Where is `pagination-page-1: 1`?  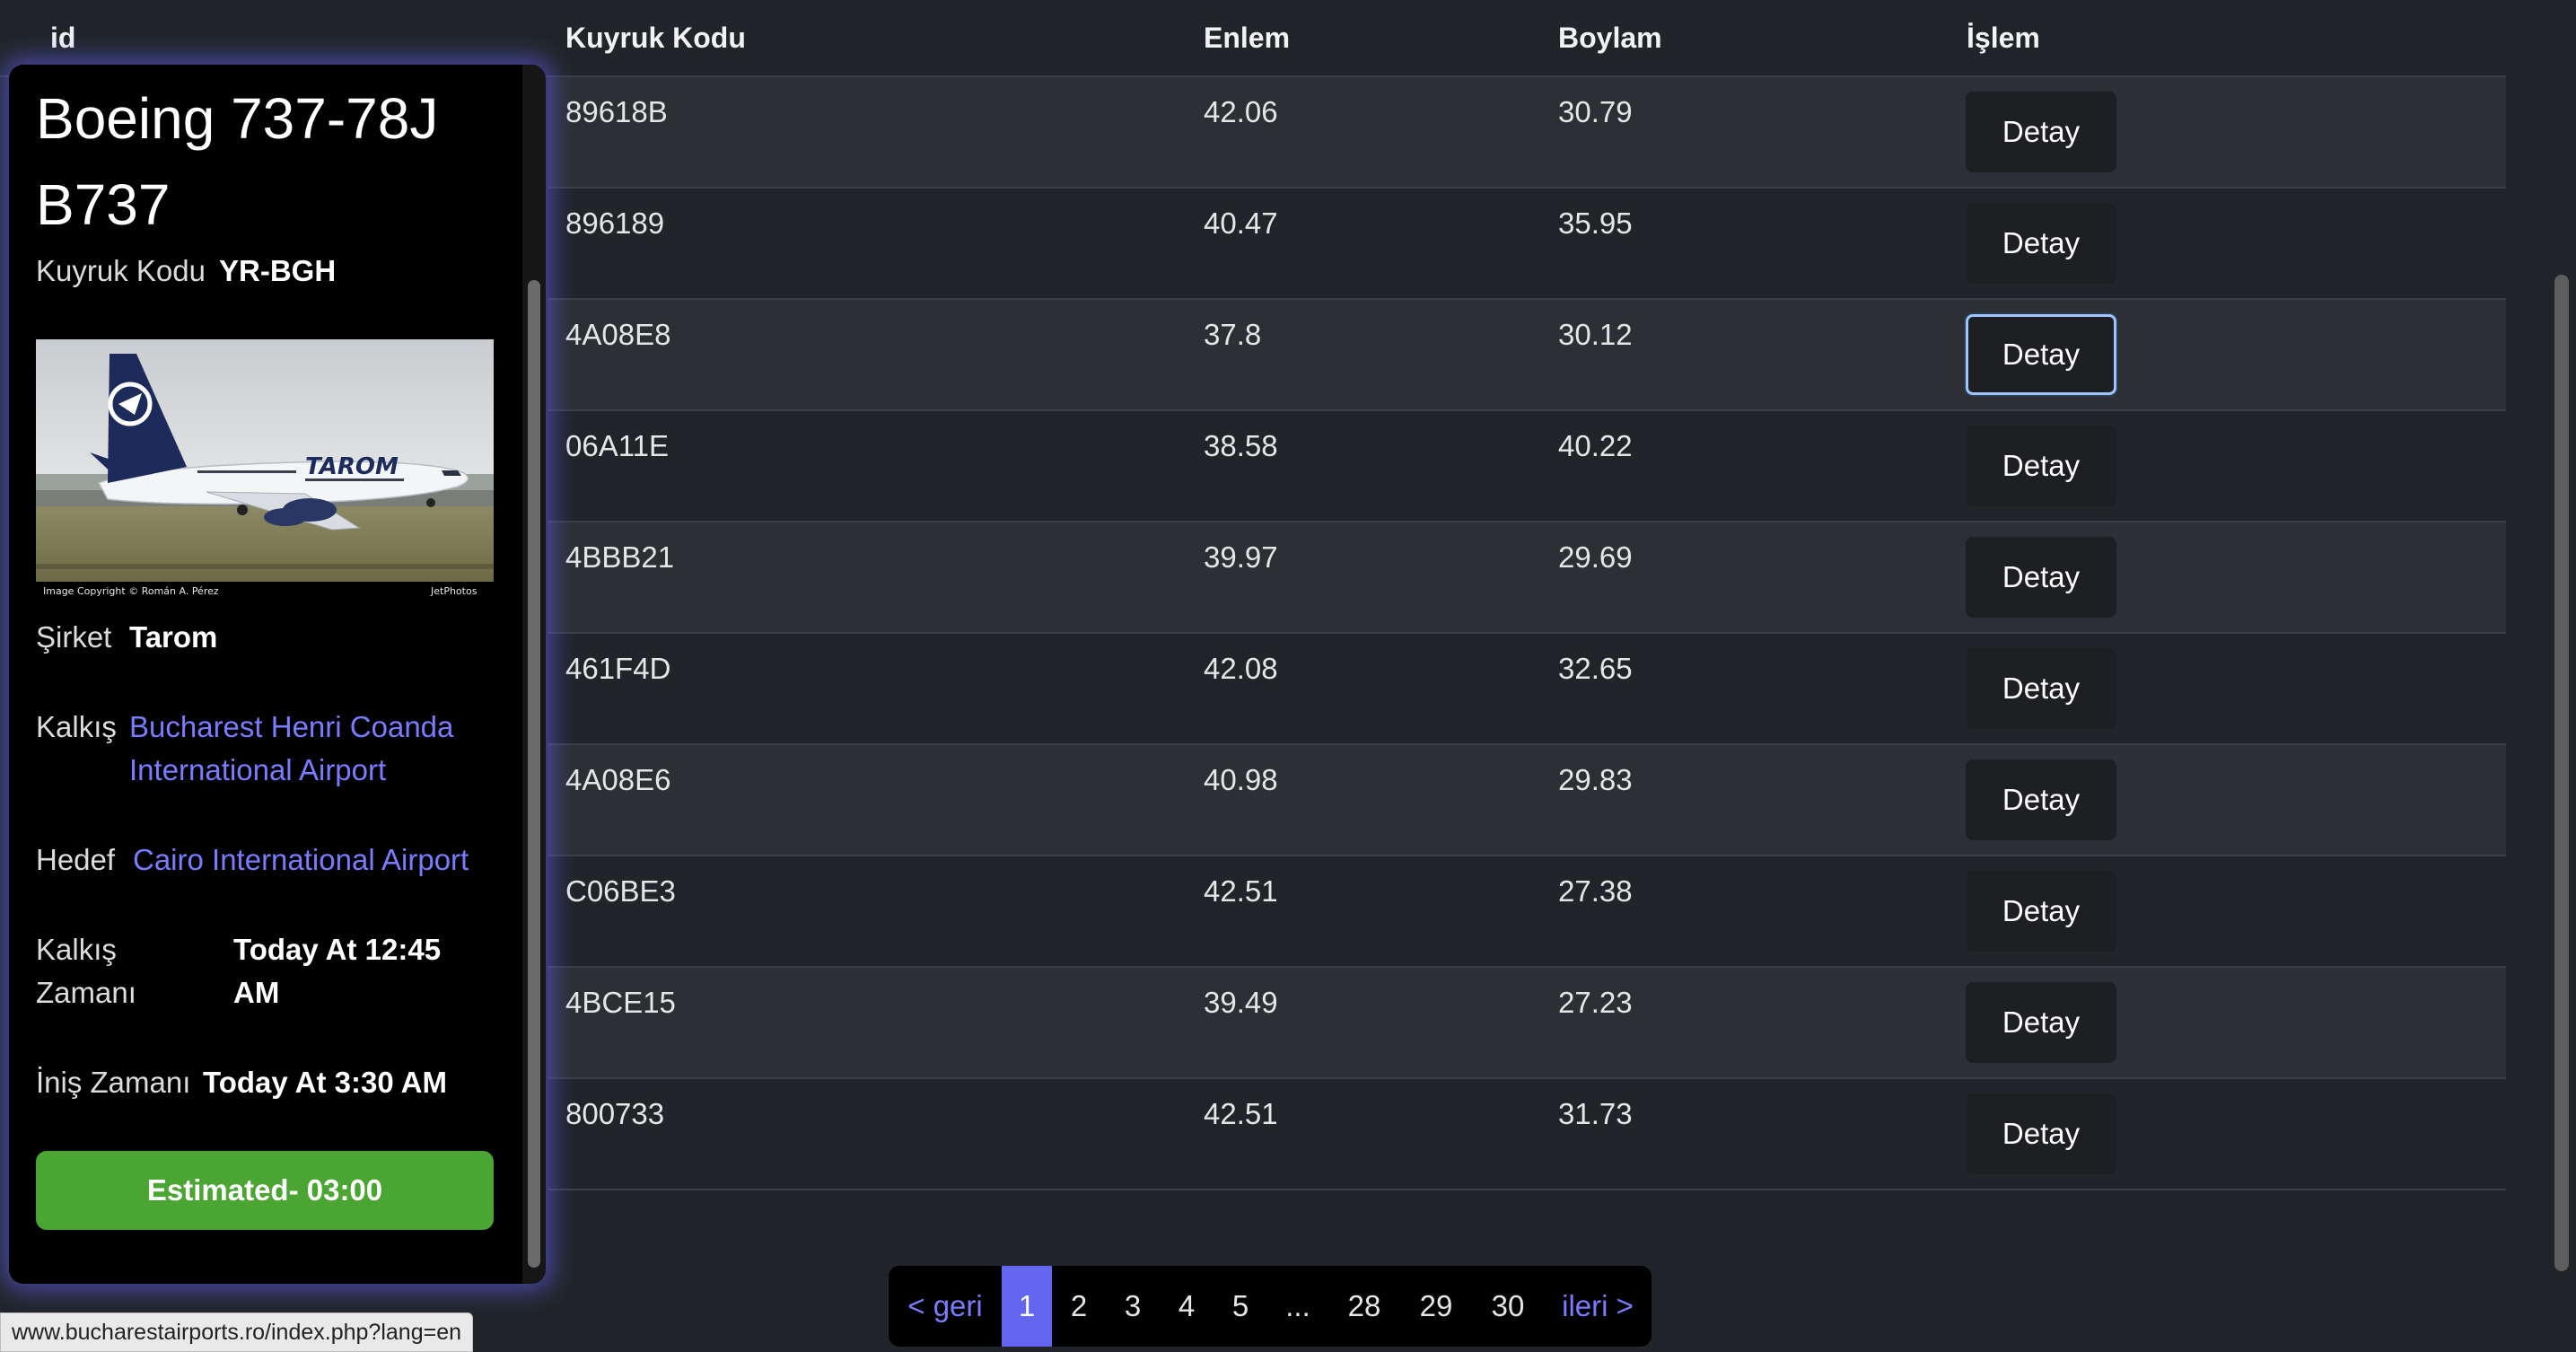 pagination-page-1: 1 is located at coordinates (1027, 1306).